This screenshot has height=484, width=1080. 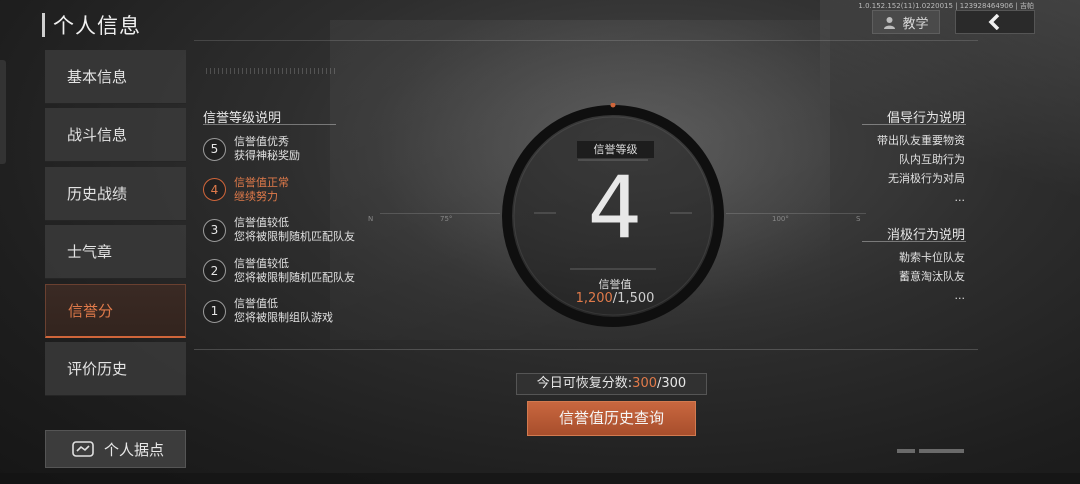 I want to click on panel-divider-top, so click(x=586, y=40).